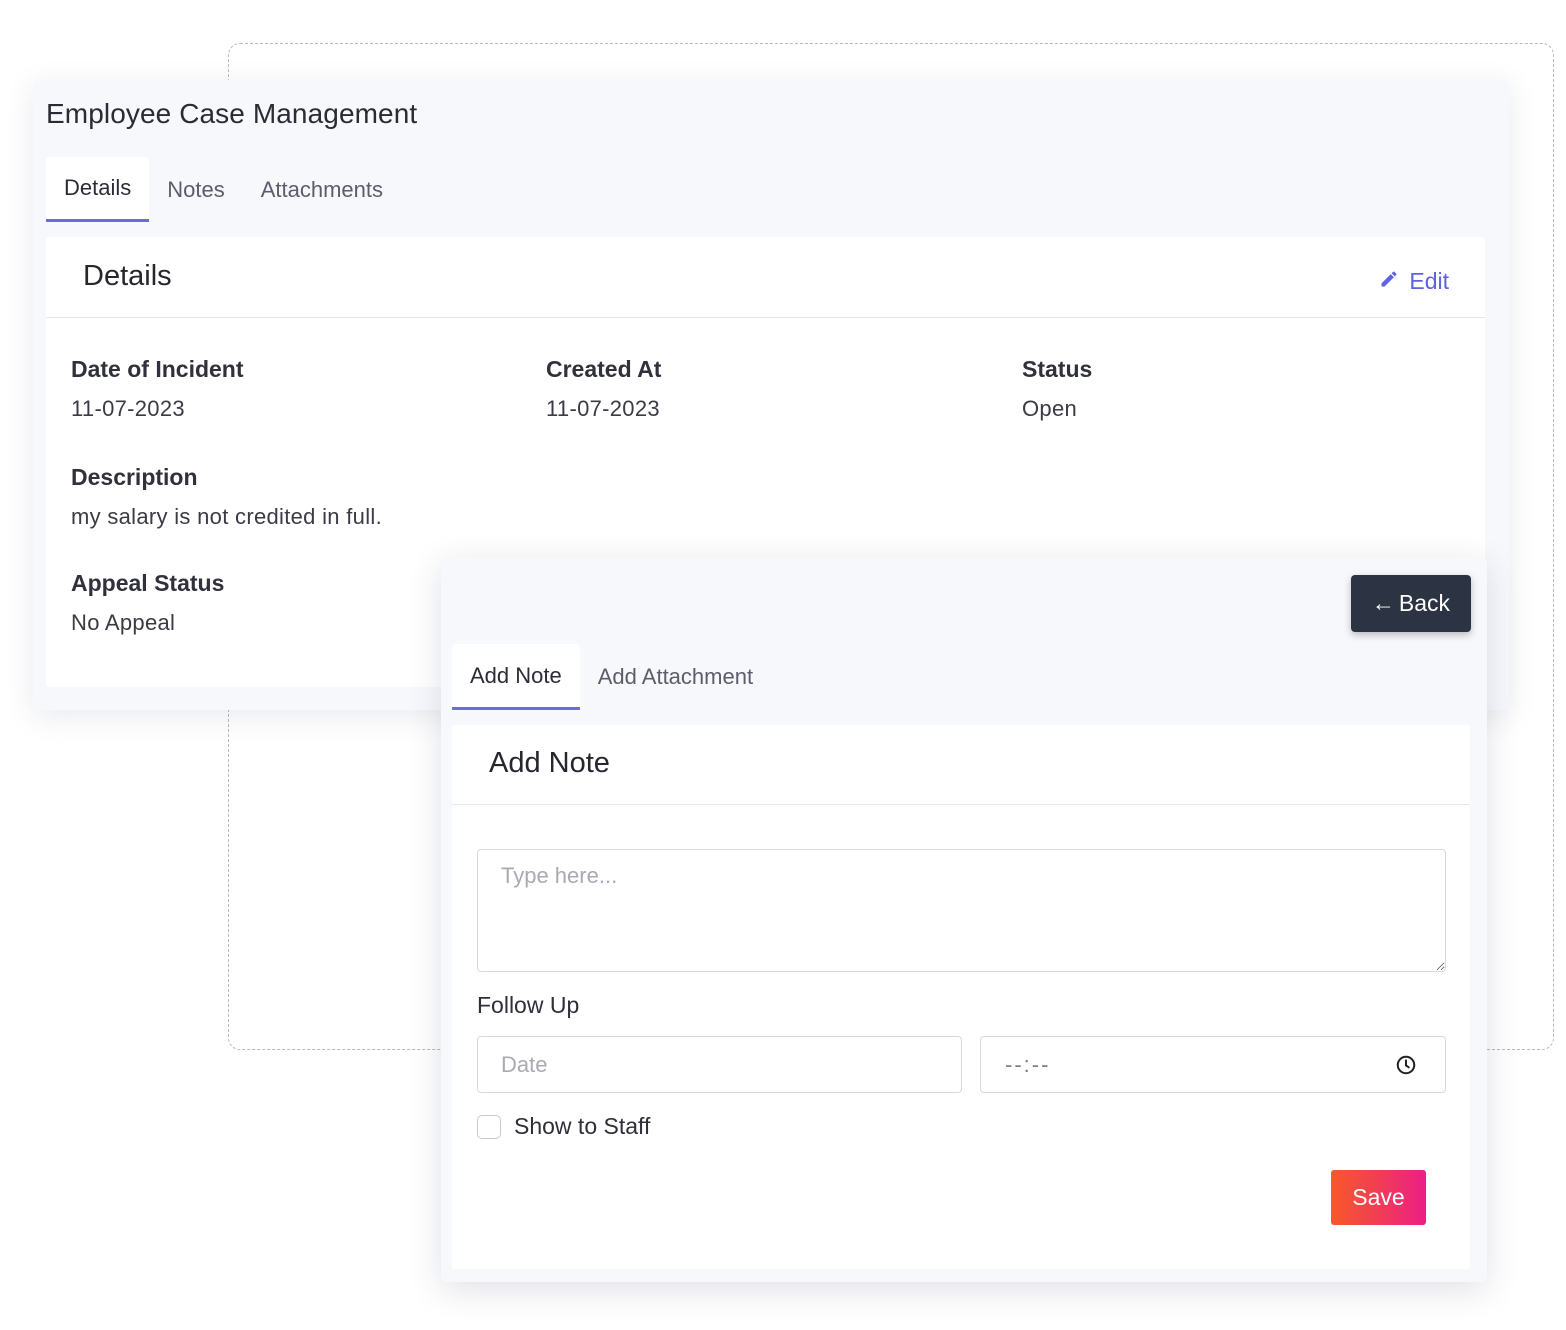 Image resolution: width=1566 pixels, height=1330 pixels. Describe the element at coordinates (232, 113) in the screenshot. I see `page-title: Employee Case Management` at that location.